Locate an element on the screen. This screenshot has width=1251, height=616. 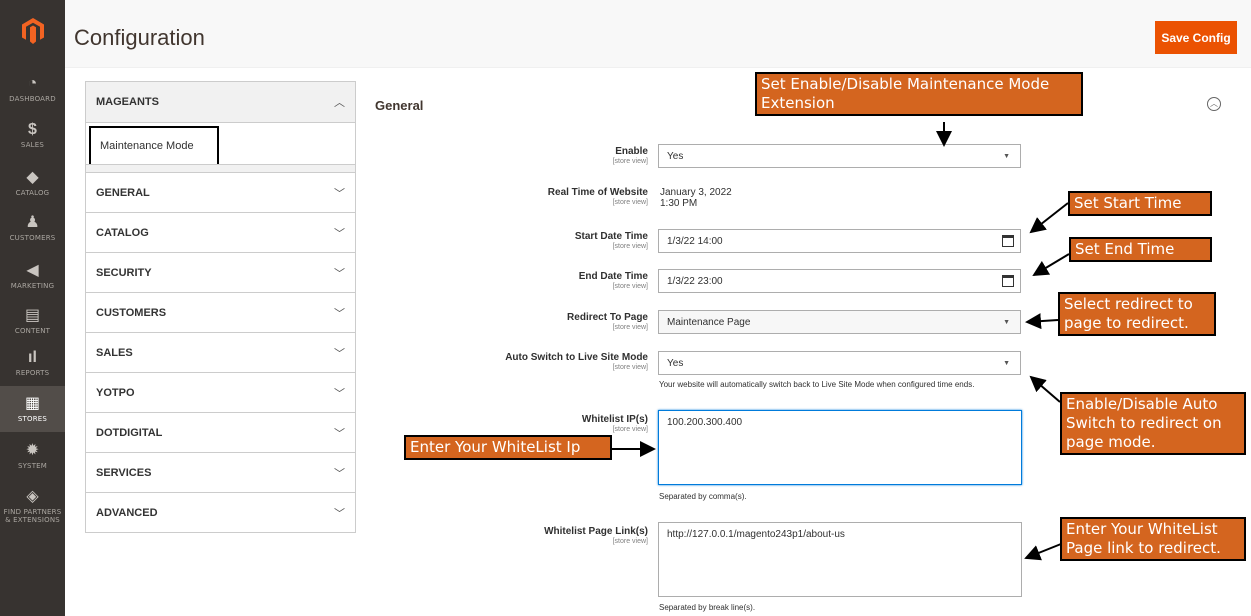
nav-item-label: SYSTEM is located at coordinates (32, 466).